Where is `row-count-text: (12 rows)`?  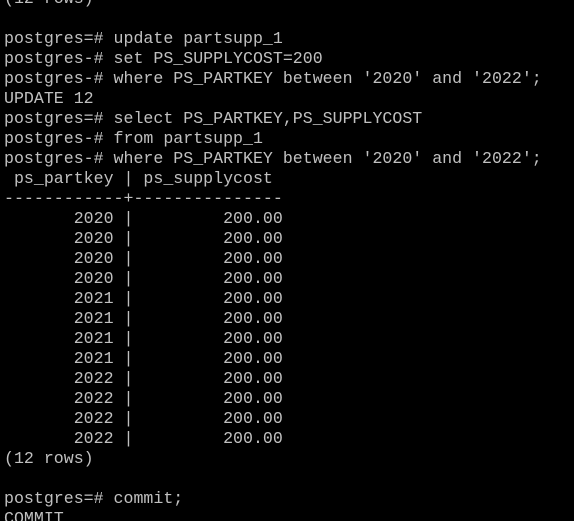 row-count-text: (12 rows) is located at coordinates (49, 458).